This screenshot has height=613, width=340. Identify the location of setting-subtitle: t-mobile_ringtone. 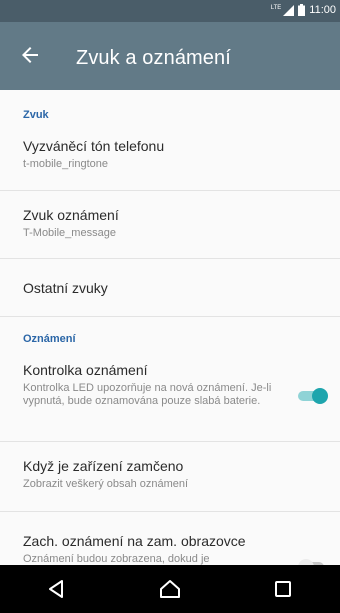
(65, 164).